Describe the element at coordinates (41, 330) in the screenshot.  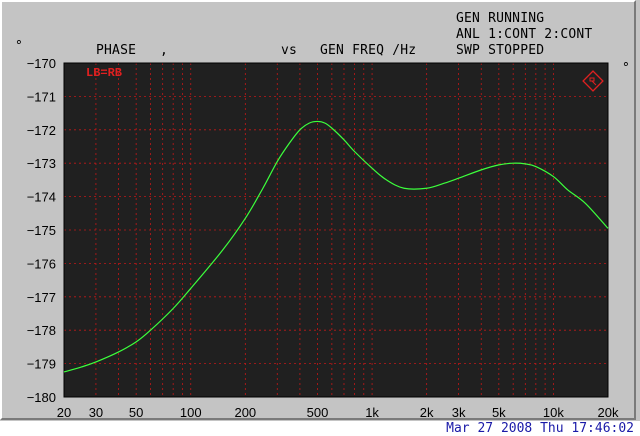
I see `y-tick-label: −178` at that location.